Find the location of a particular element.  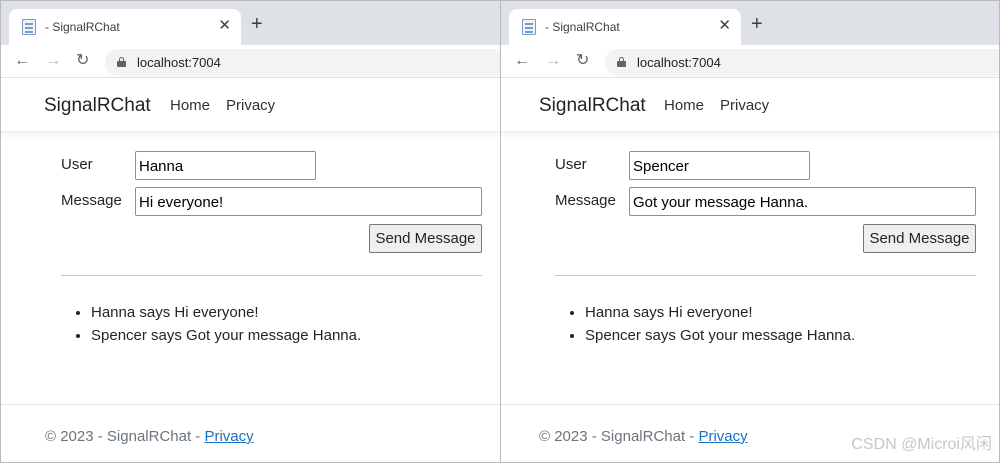

message-input: Got your message Hanna. is located at coordinates (802, 201).